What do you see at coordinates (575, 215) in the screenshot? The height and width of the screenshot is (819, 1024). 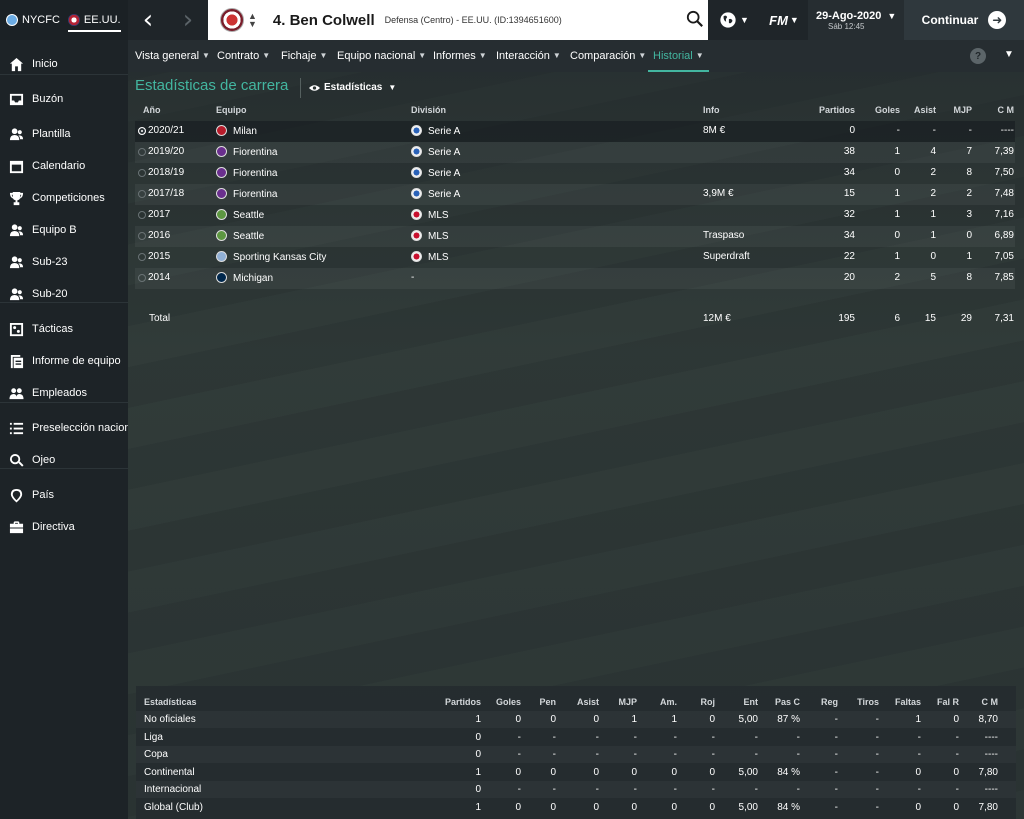 I see `career-row: 2017 Seattle MLS 32 1 1 3 7,16` at bounding box center [575, 215].